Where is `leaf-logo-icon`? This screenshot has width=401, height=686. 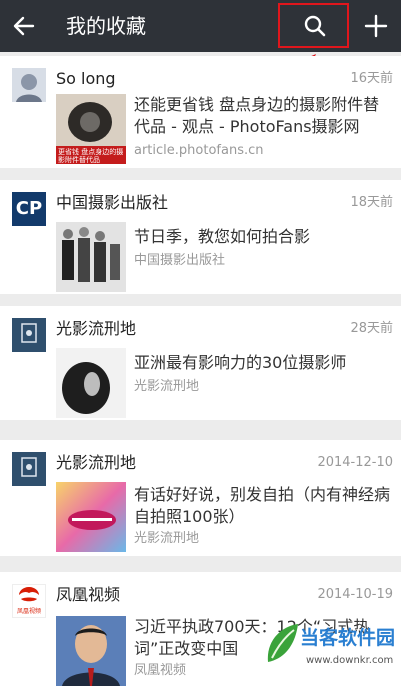 leaf-logo-icon is located at coordinates (282, 643).